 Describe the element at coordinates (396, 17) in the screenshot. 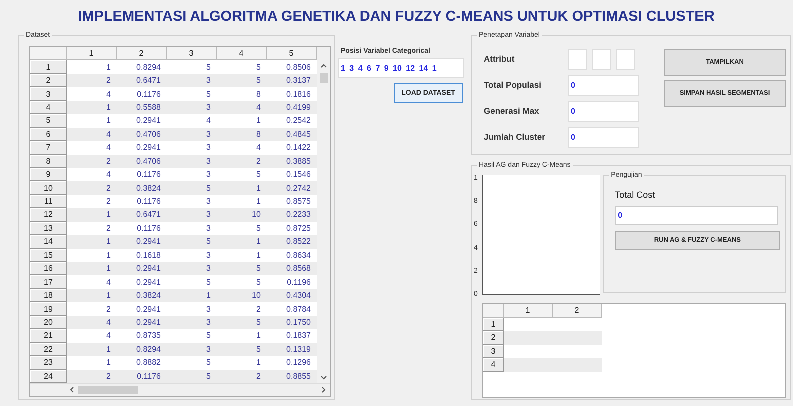

I see `app-title: IMPLEMENTASI ALGORITMA GENETIKA DAN FUZZY C-MEANS UNTUK OPTIMASI CLUSTER` at that location.